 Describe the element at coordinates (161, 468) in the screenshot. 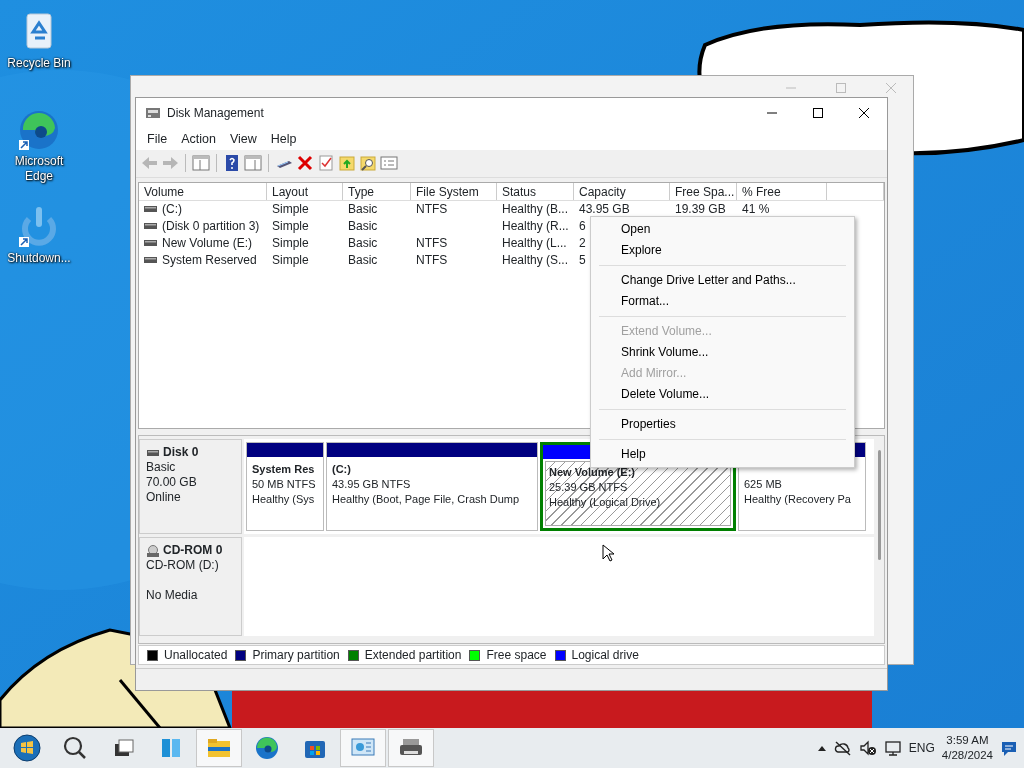

I see `disk-info: Basic` at that location.